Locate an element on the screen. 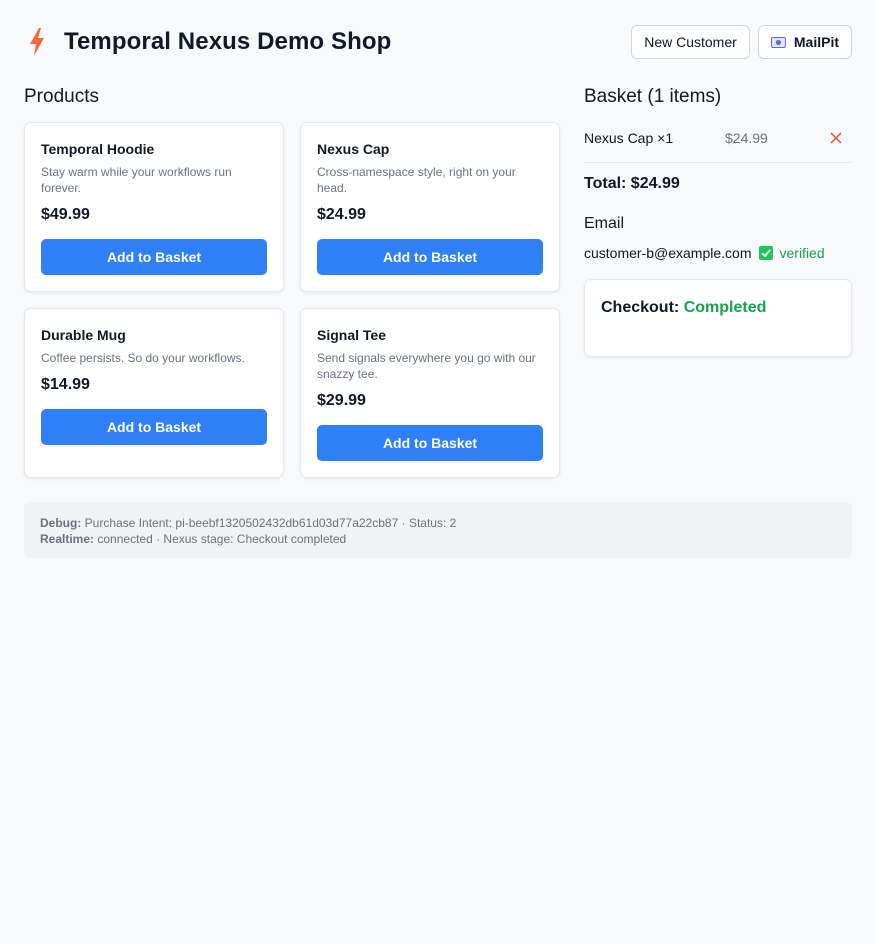 The width and height of the screenshot is (876, 944). products-heading: Products is located at coordinates (61, 96).